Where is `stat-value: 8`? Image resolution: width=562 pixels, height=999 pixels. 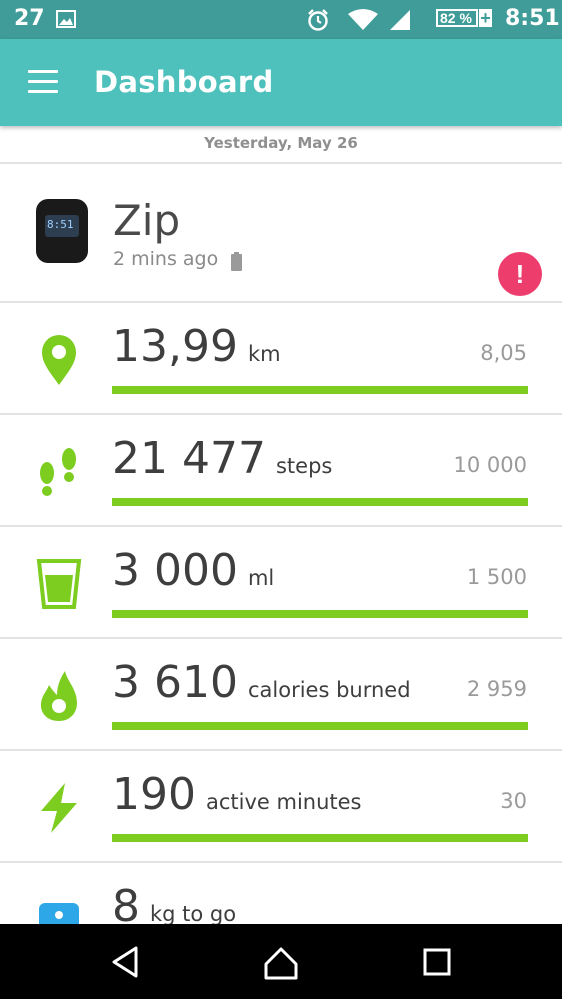 stat-value: 8 is located at coordinates (126, 902).